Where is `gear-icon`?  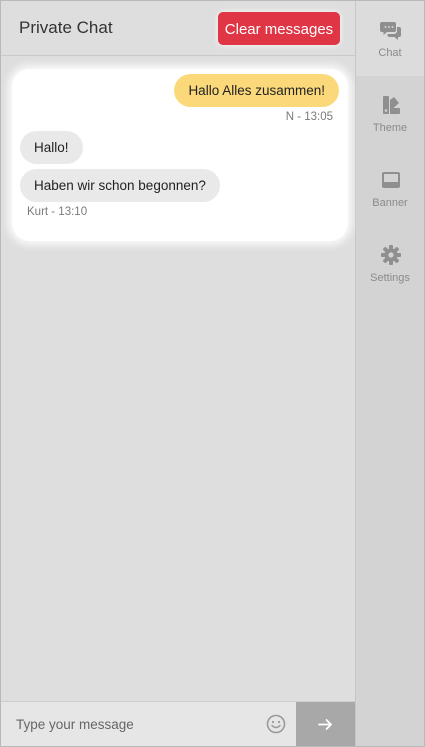
gear-icon is located at coordinates (391, 255).